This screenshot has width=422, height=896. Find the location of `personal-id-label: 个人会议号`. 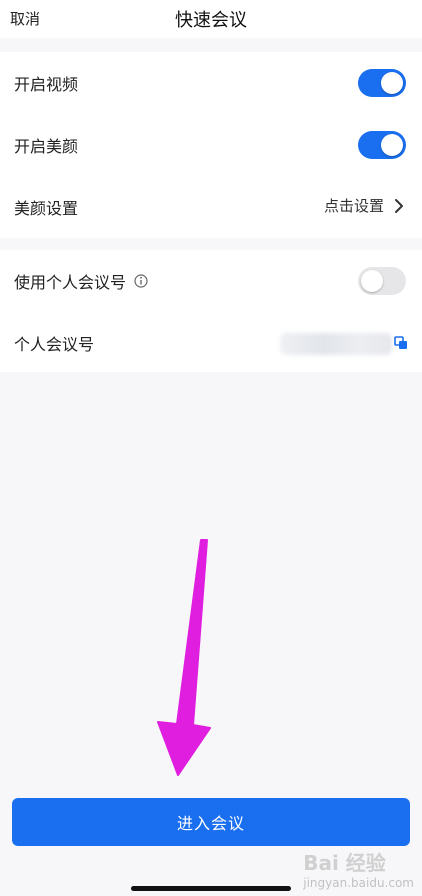

personal-id-label: 个人会议号 is located at coordinates (54, 344).